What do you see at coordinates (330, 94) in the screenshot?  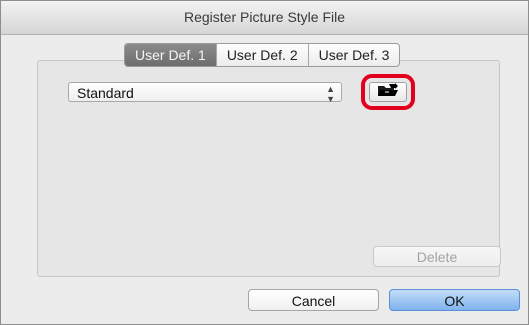 I see `select-arrows-icon: ▲ ▼` at bounding box center [330, 94].